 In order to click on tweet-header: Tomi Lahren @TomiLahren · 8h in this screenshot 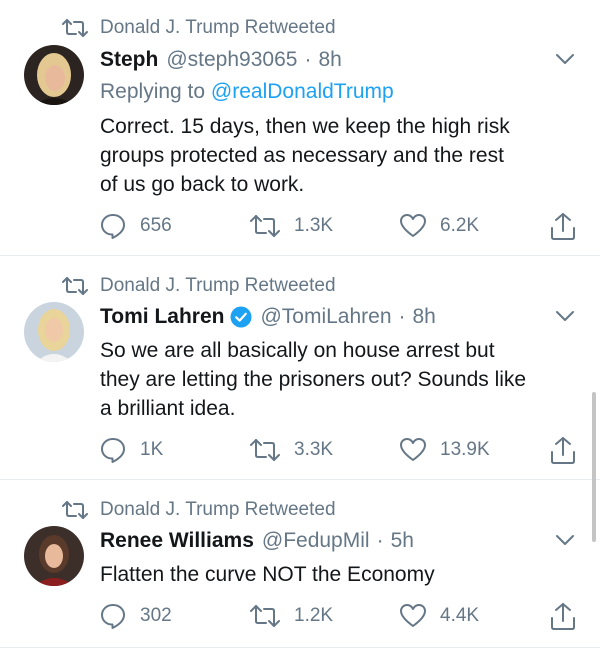, I will do `click(268, 317)`.